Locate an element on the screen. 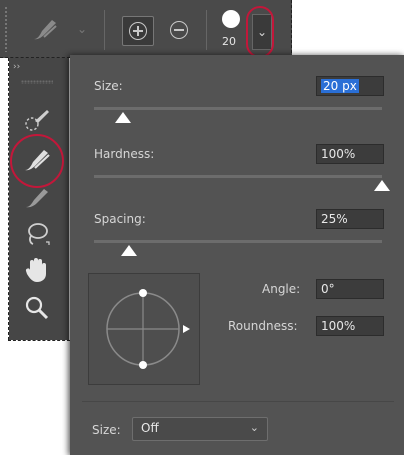  size-field: 20 px is located at coordinates (350, 86).